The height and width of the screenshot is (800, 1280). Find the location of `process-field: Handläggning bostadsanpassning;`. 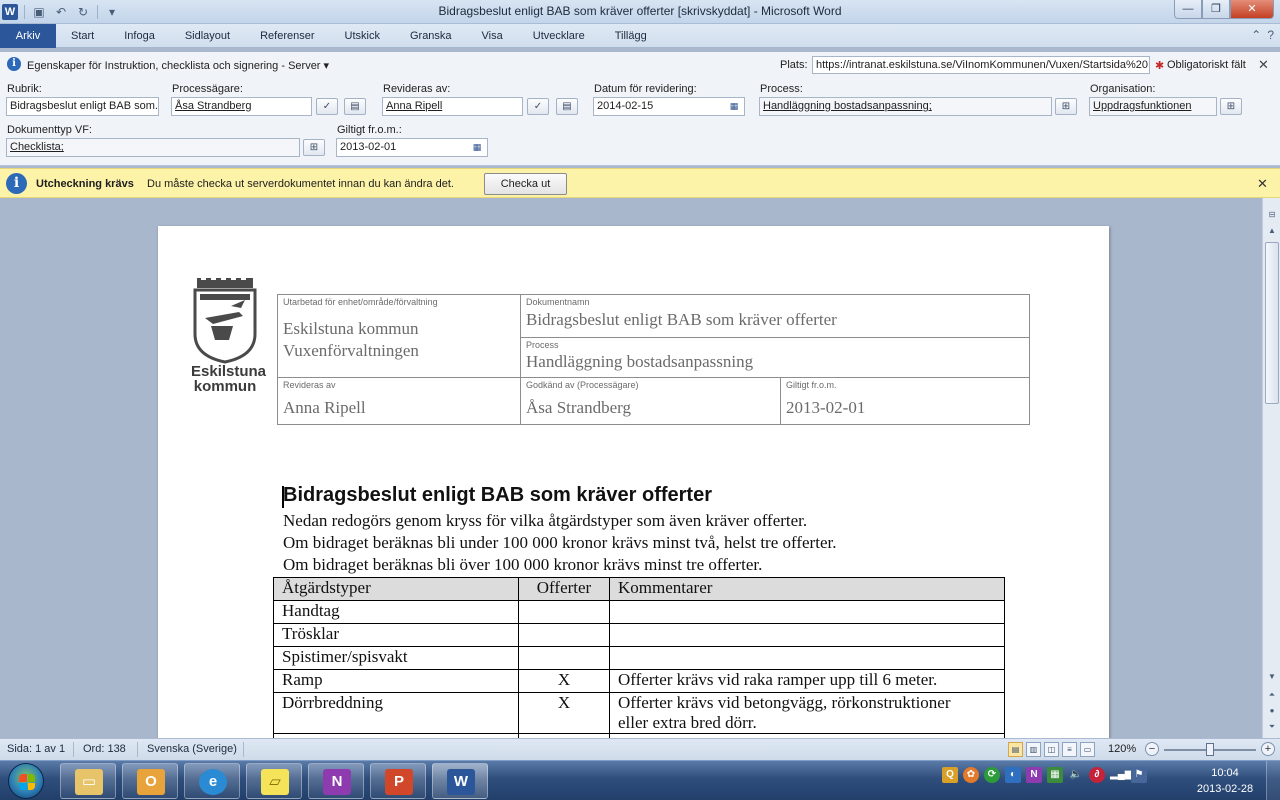

process-field: Handläggning bostadsanpassning; is located at coordinates (905, 106).